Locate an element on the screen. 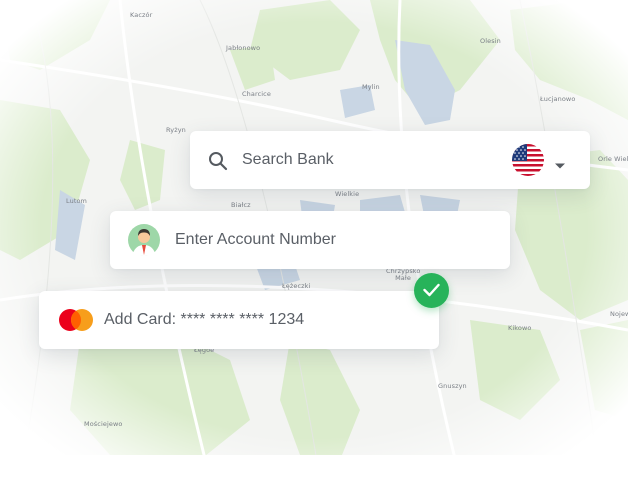  check-icon is located at coordinates (431, 290).